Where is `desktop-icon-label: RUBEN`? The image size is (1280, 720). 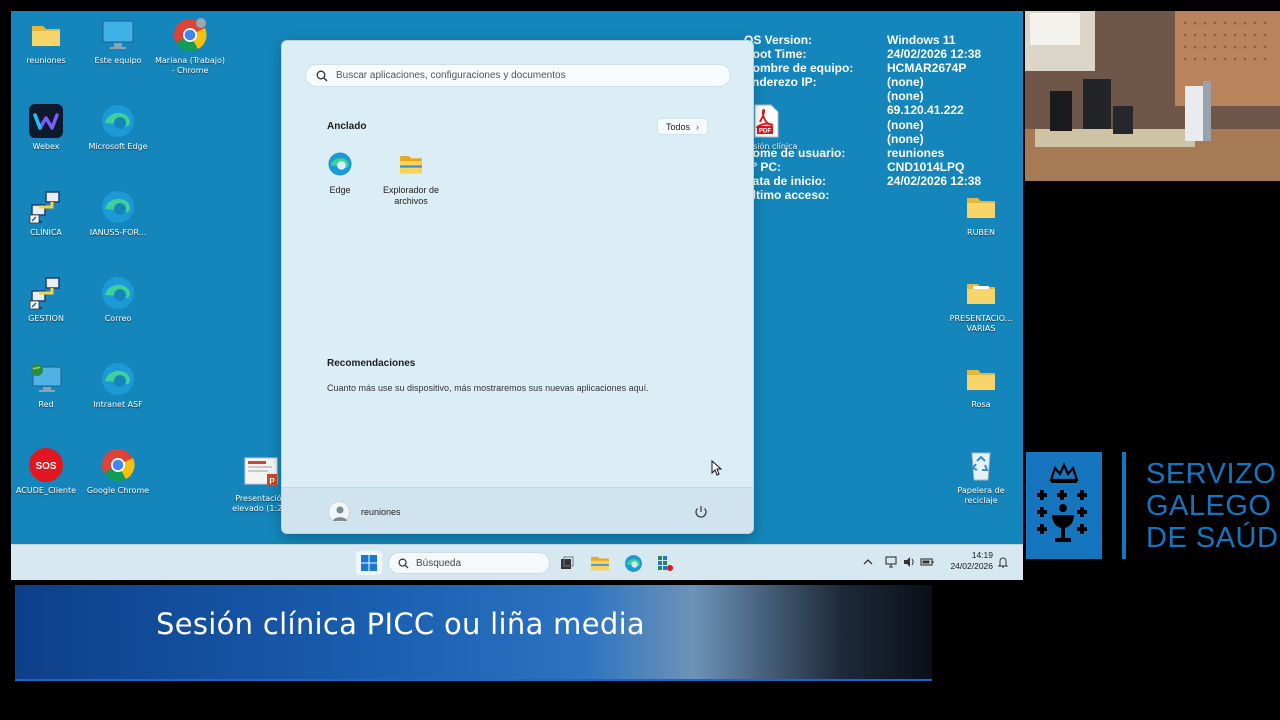 desktop-icon-label: RUBEN is located at coordinates (981, 232).